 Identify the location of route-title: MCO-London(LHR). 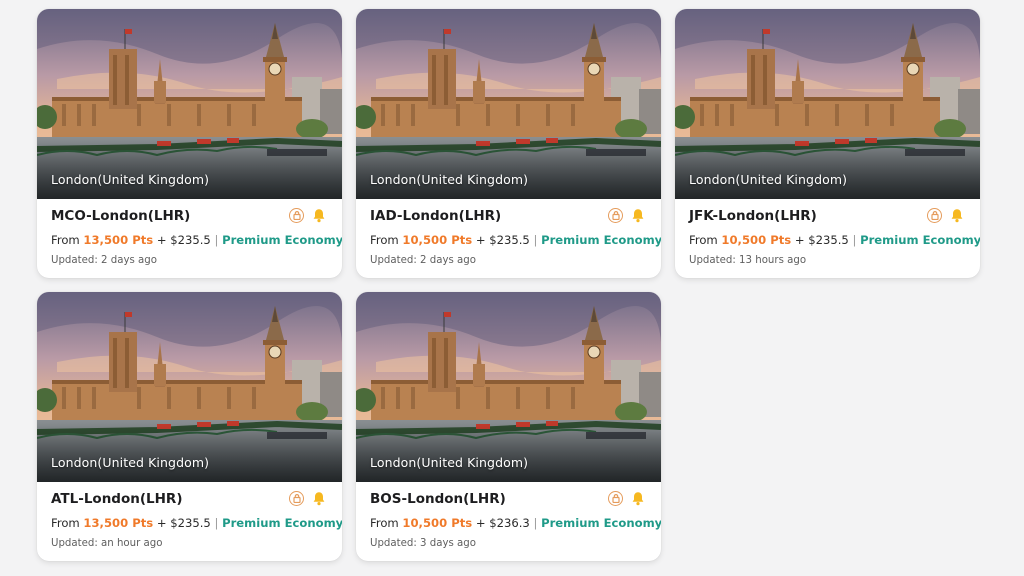
(120, 216).